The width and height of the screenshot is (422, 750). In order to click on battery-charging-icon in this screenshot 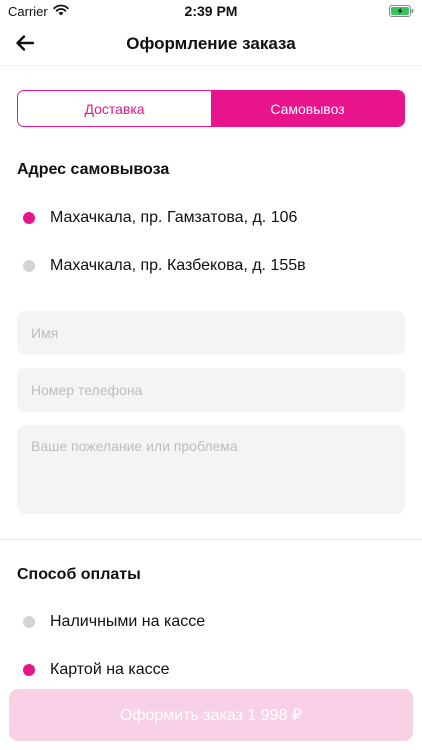, I will do `click(401, 11)`.